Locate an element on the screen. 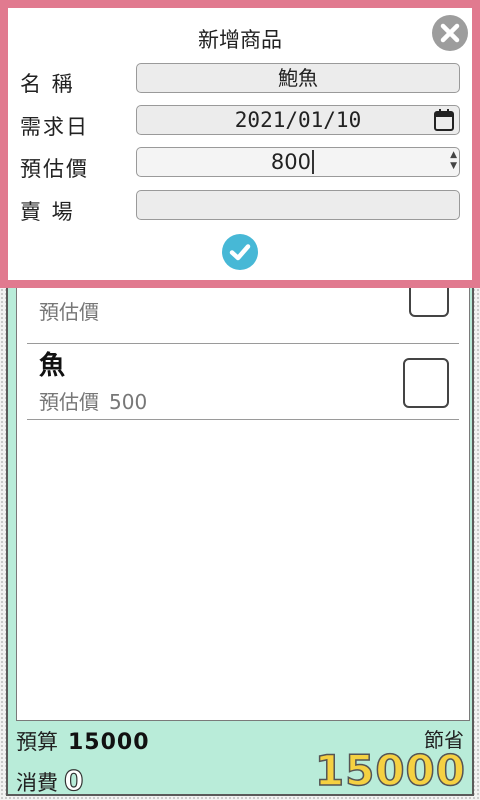 This screenshot has width=480, height=800. store-field is located at coordinates (298, 205).